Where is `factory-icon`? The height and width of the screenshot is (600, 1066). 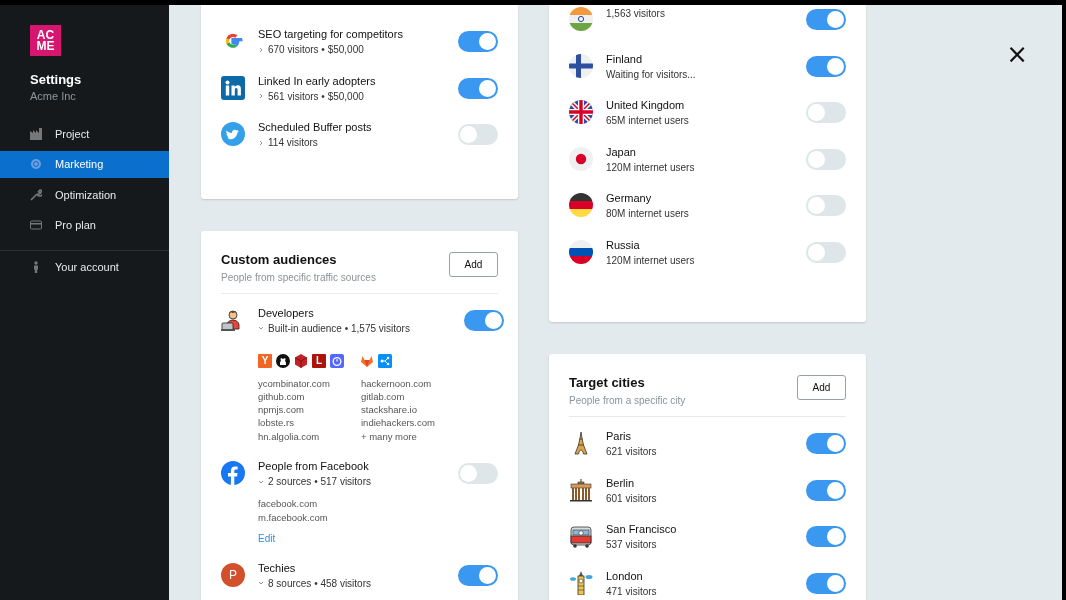
factory-icon is located at coordinates (36, 133).